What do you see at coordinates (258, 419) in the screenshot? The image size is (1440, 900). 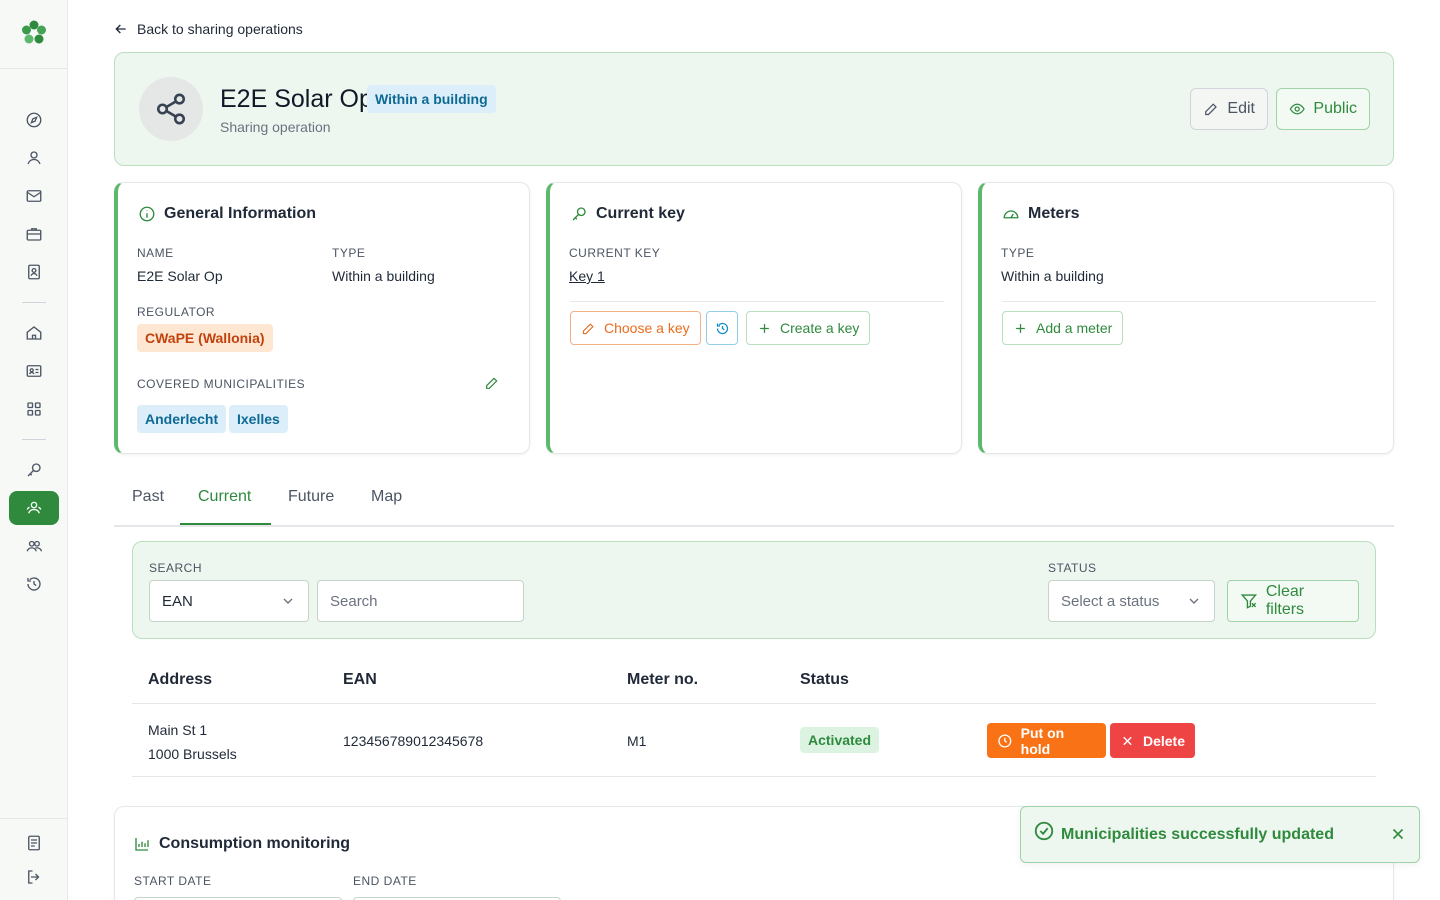 I see `municipality-badge: Ixelles` at bounding box center [258, 419].